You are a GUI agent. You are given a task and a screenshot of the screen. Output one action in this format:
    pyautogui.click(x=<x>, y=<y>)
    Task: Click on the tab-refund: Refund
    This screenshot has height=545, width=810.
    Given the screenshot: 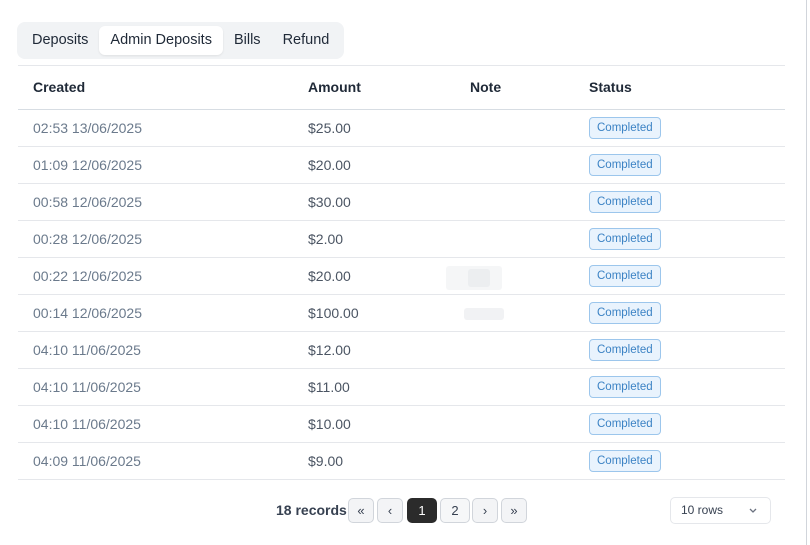 What is the action you would take?
    pyautogui.click(x=306, y=40)
    